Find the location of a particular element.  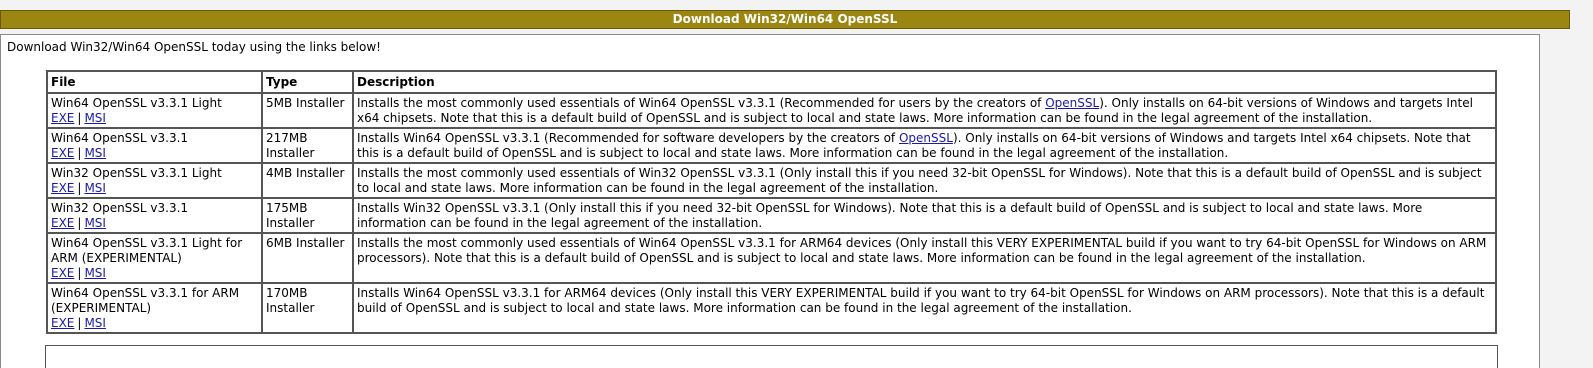

banner-title: Download Win32/Win64 OpenSSL is located at coordinates (785, 19).